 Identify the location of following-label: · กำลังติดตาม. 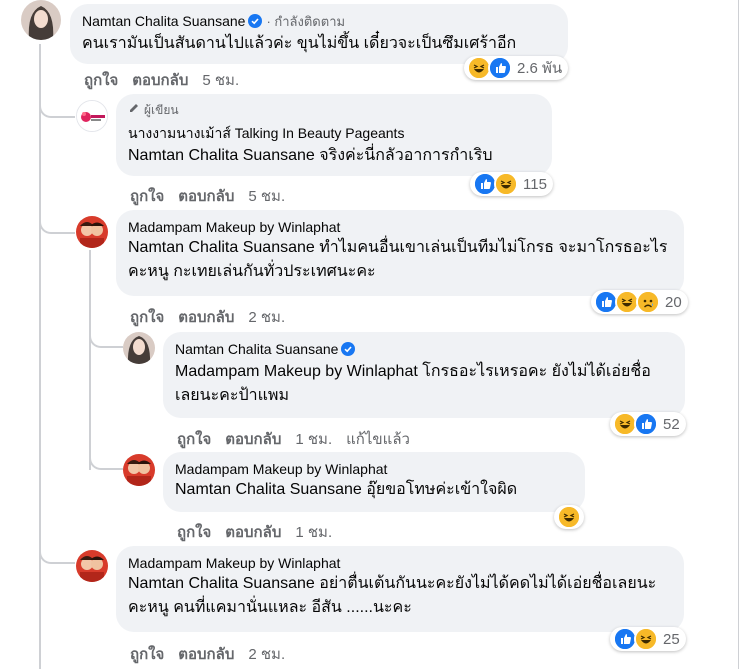
(305, 21).